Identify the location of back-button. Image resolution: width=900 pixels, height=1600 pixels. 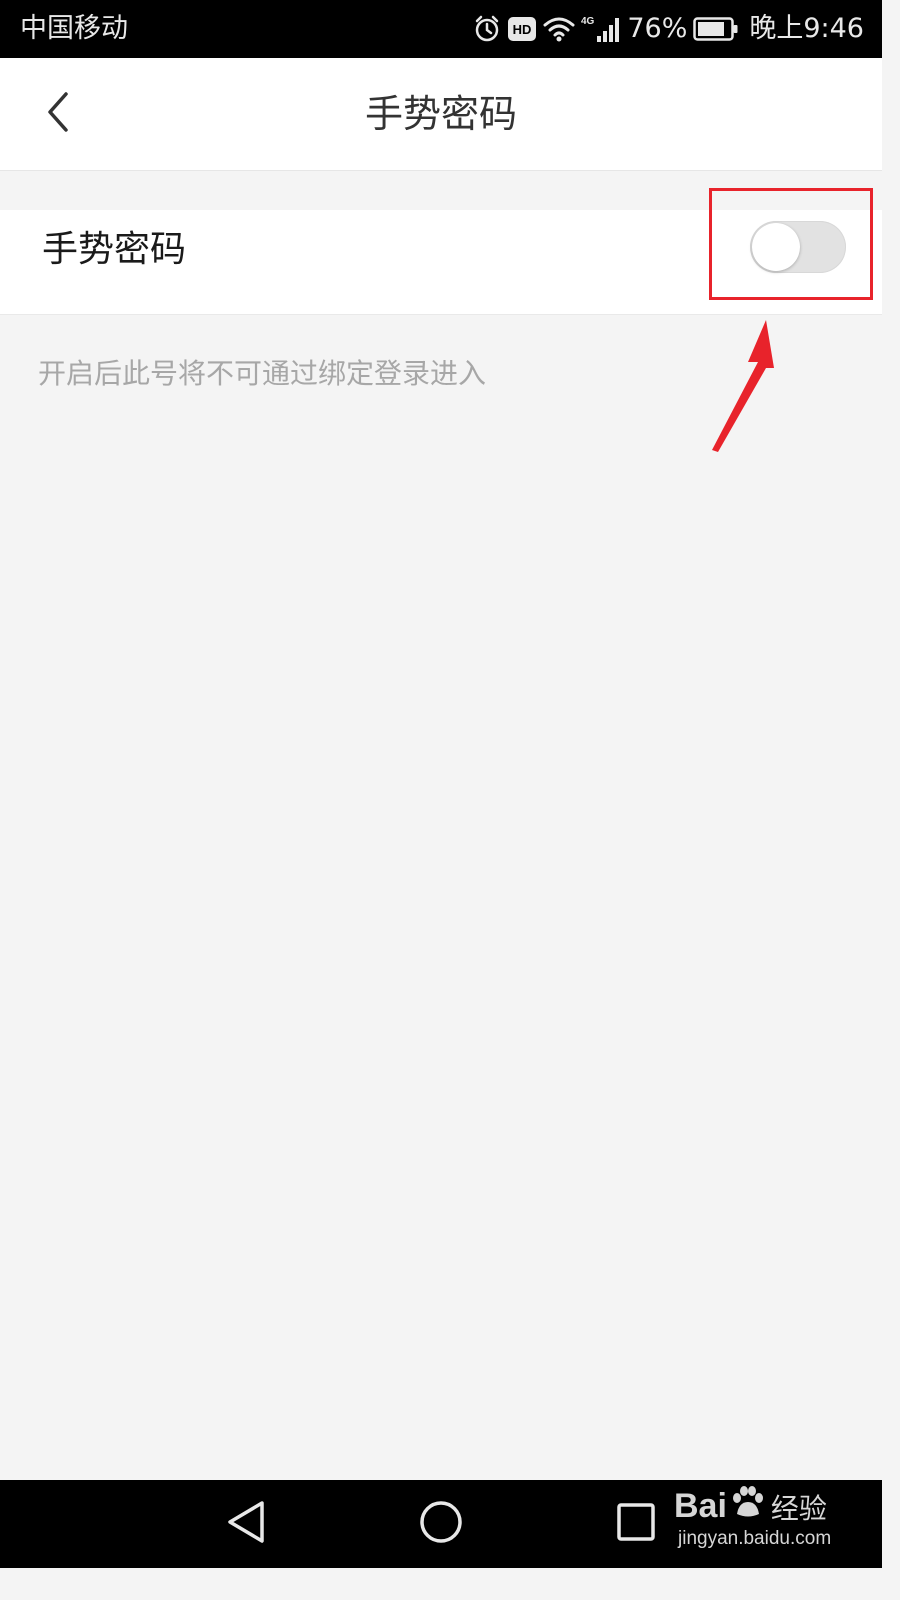
(58, 114).